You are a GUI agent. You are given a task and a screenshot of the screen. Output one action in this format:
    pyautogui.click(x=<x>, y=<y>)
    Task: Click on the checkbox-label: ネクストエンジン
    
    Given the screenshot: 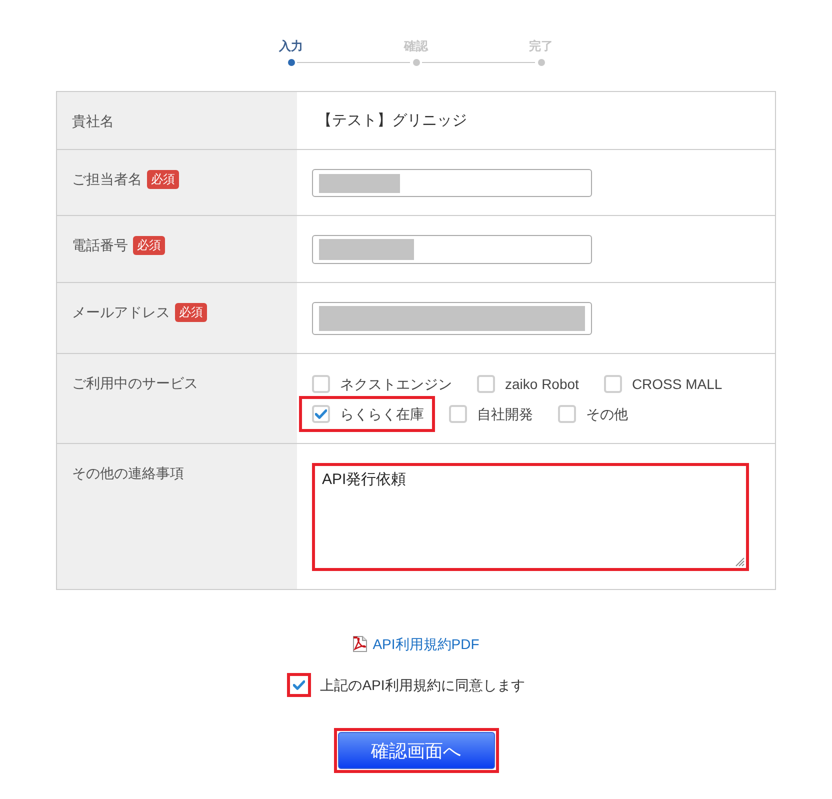 What is the action you would take?
    pyautogui.click(x=396, y=384)
    